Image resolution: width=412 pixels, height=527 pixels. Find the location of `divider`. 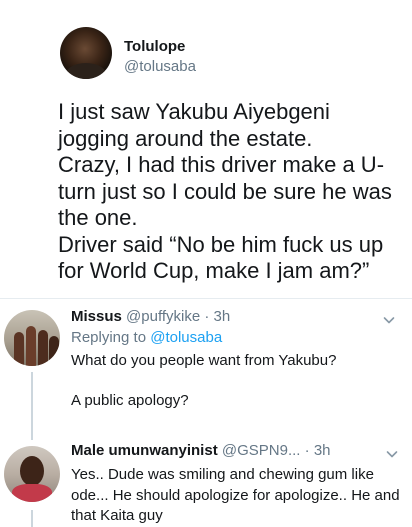

divider is located at coordinates (206, 298).